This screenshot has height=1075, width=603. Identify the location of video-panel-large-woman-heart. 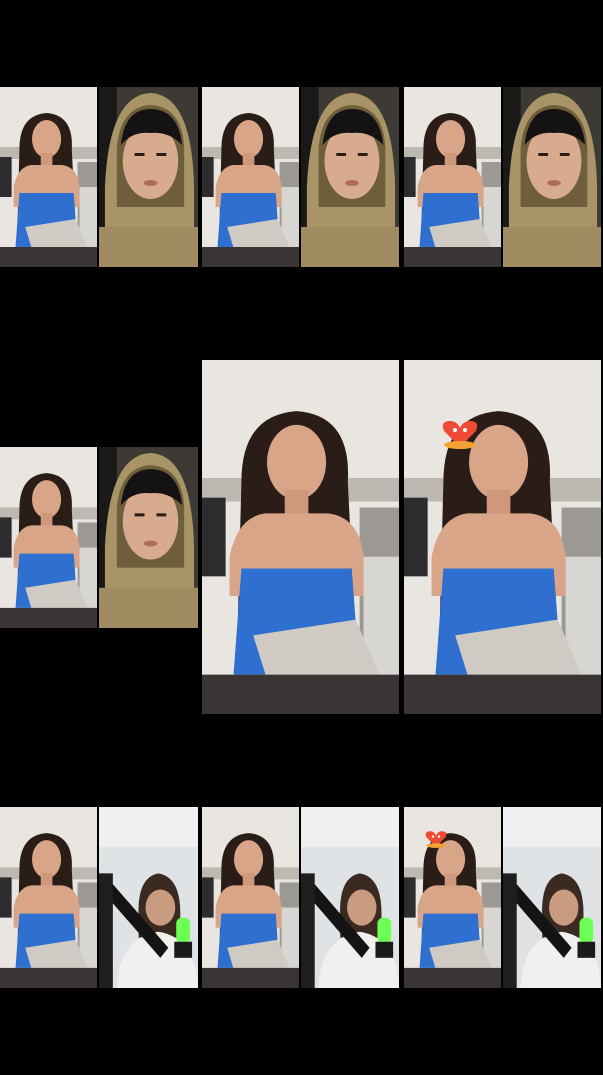
(502, 537).